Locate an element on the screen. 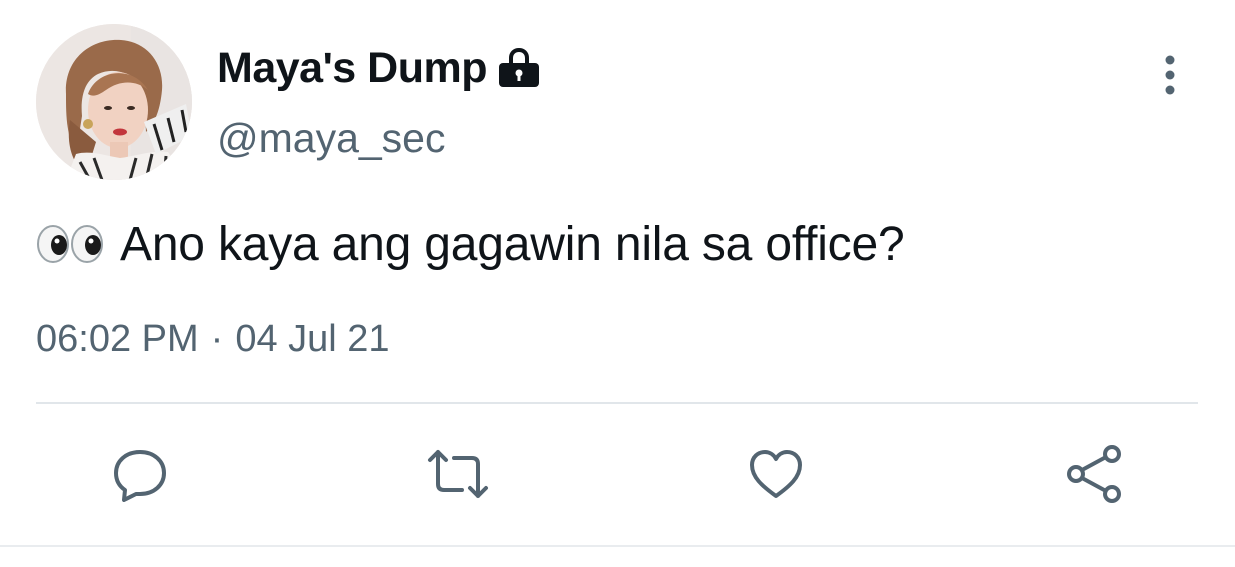  tweet-body: Ano kaya ang gagawin nila sa office? is located at coordinates (512, 244).